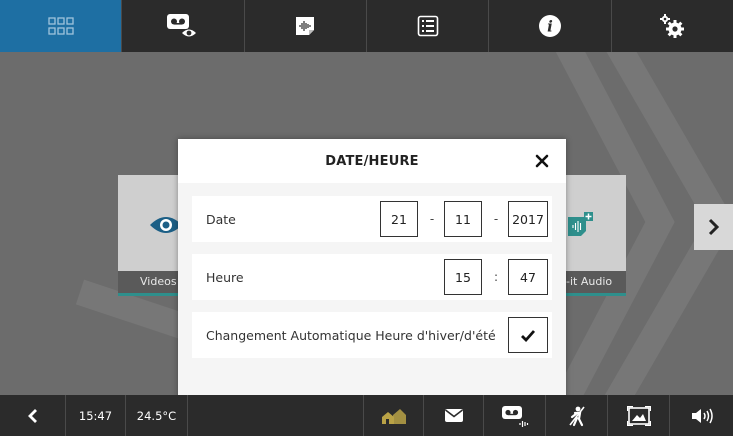  I want to click on volume-icon, so click(702, 415).